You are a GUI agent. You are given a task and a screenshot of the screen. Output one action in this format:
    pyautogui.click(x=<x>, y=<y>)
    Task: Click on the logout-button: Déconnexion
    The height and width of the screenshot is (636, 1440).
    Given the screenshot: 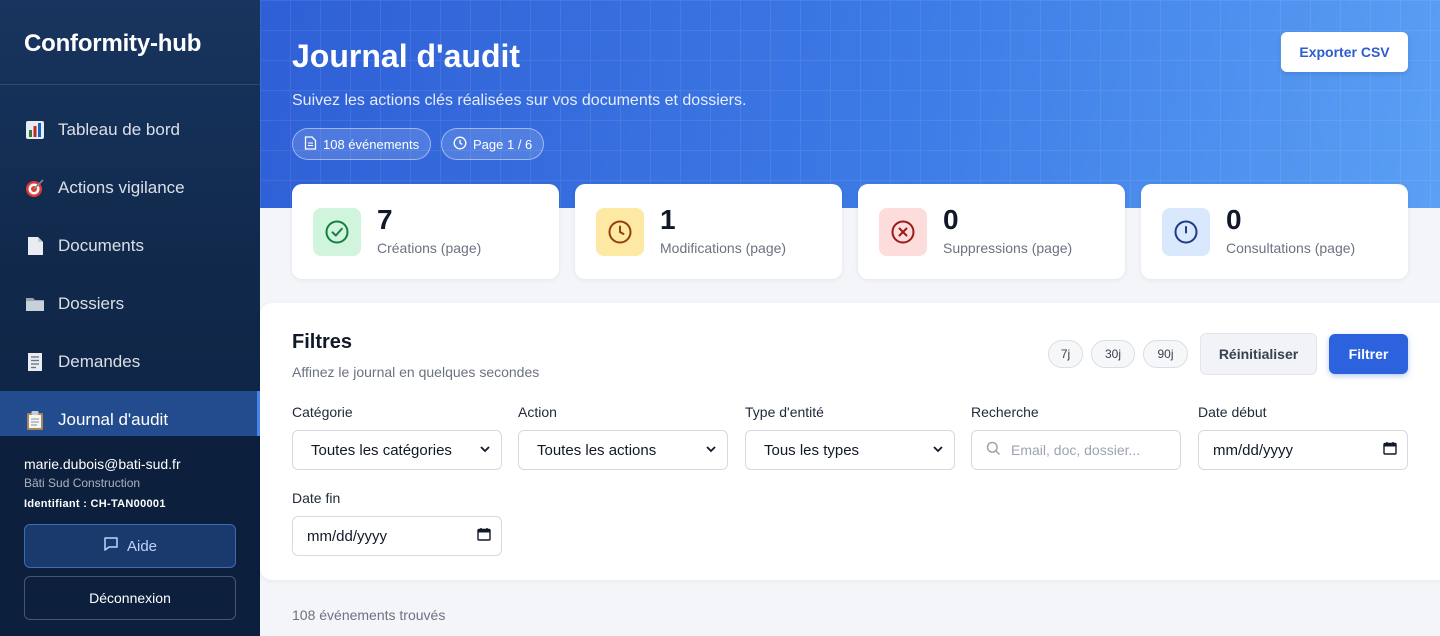 What is the action you would take?
    pyautogui.click(x=130, y=598)
    